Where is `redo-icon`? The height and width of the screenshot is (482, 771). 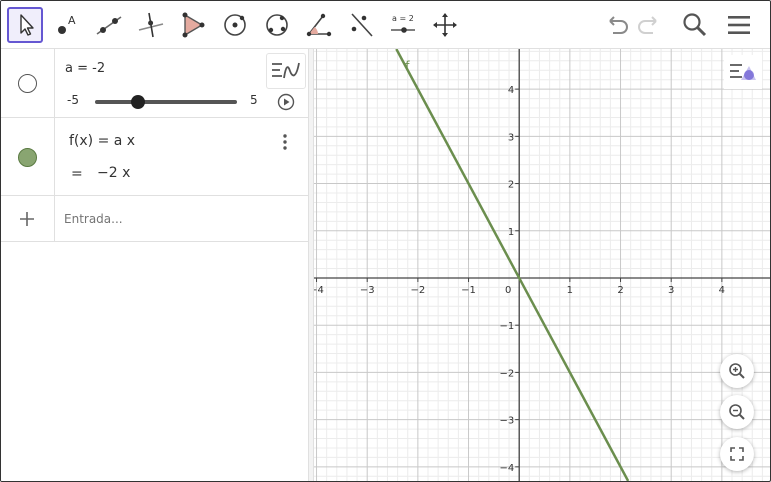
redo-icon is located at coordinates (647, 25).